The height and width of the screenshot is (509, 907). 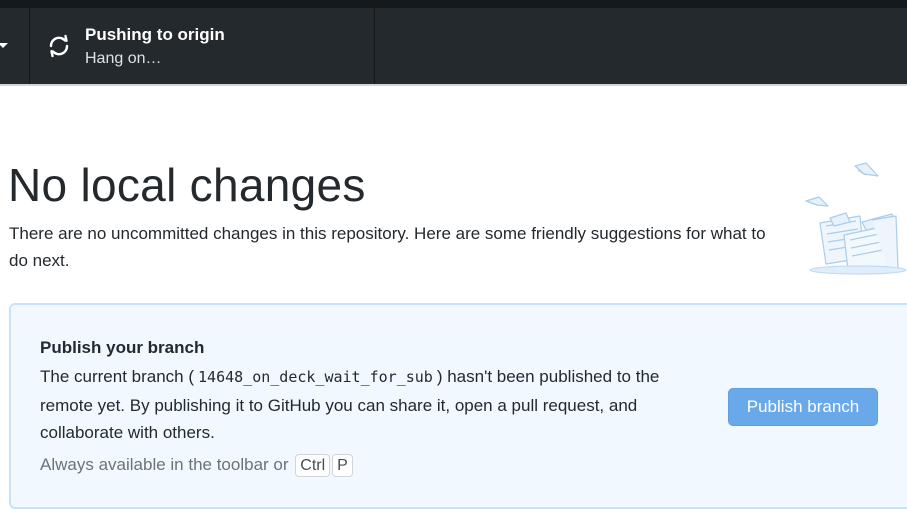 I want to click on toolbar-hint: Always available in the toolbar or Ctrl P, so click(x=196, y=465).